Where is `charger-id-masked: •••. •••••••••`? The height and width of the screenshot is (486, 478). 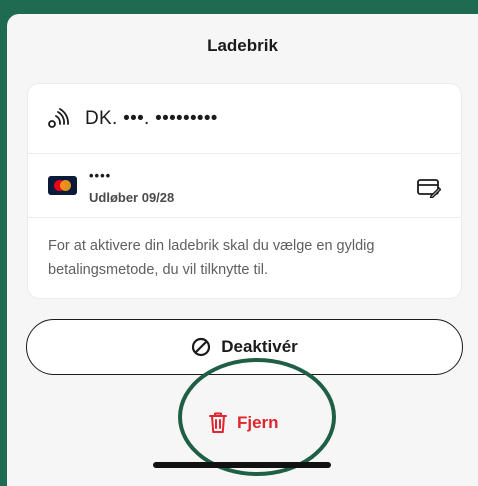 charger-id-masked: •••. ••••••••• is located at coordinates (170, 118).